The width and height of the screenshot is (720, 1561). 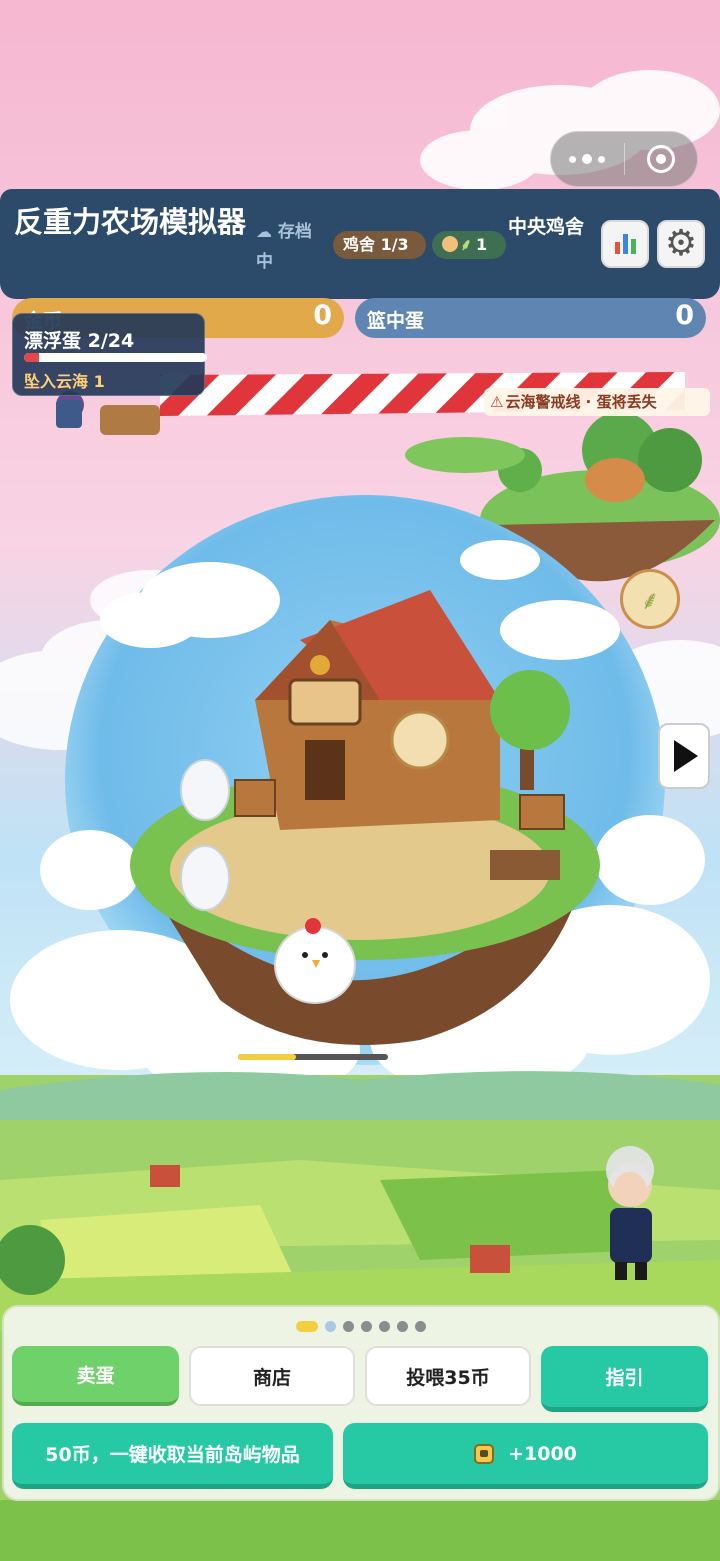 I want to click on fallen-egg-count: 坠入云海 1, so click(x=64, y=381).